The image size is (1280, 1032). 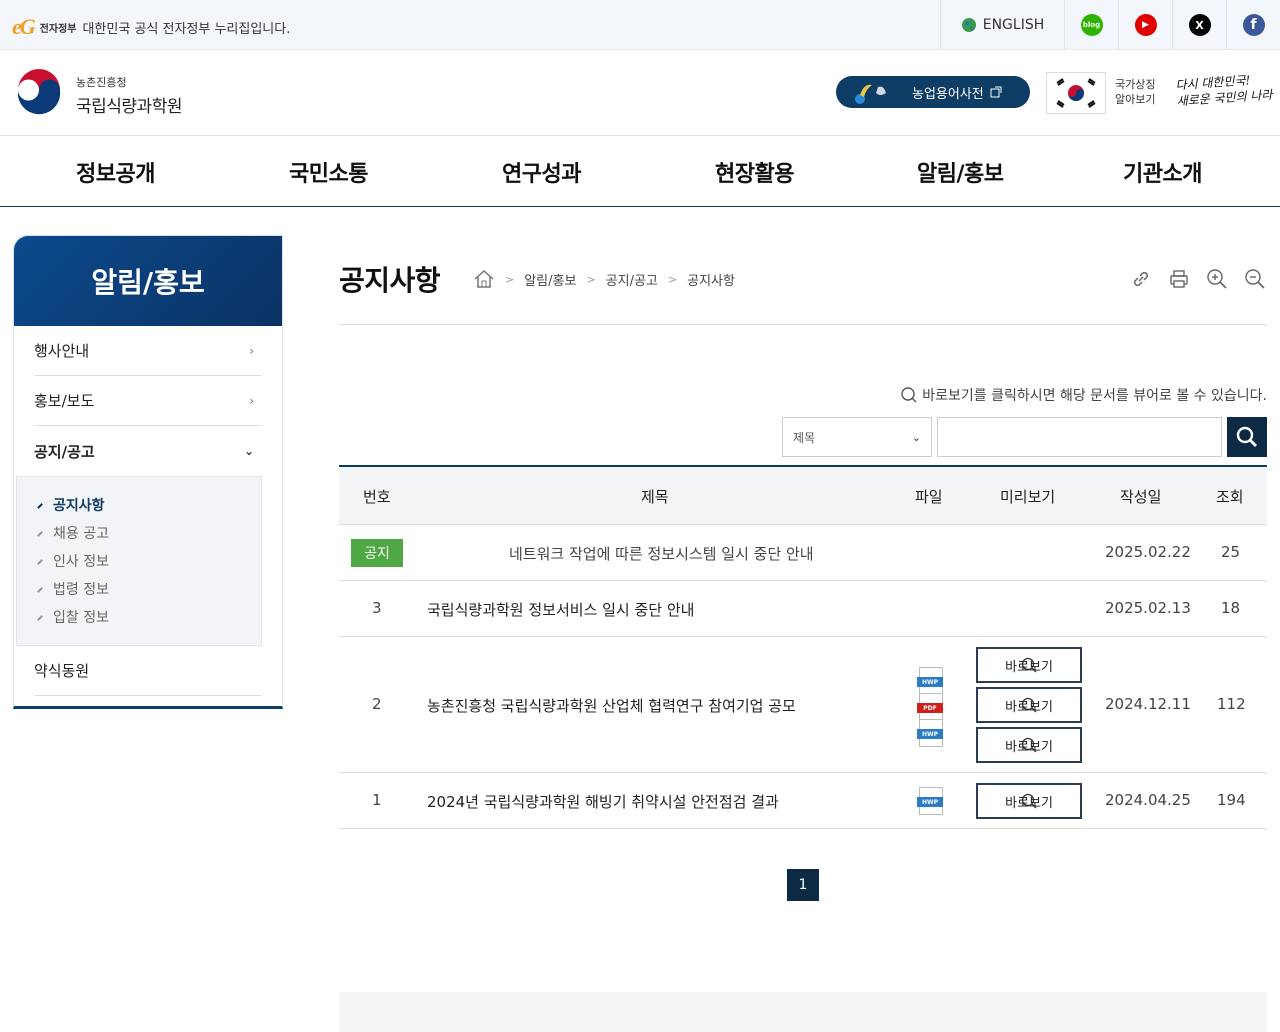 What do you see at coordinates (560, 609) in the screenshot?
I see `row-title: 국립식량과학원 정보서비스 일시 중단 안내` at bounding box center [560, 609].